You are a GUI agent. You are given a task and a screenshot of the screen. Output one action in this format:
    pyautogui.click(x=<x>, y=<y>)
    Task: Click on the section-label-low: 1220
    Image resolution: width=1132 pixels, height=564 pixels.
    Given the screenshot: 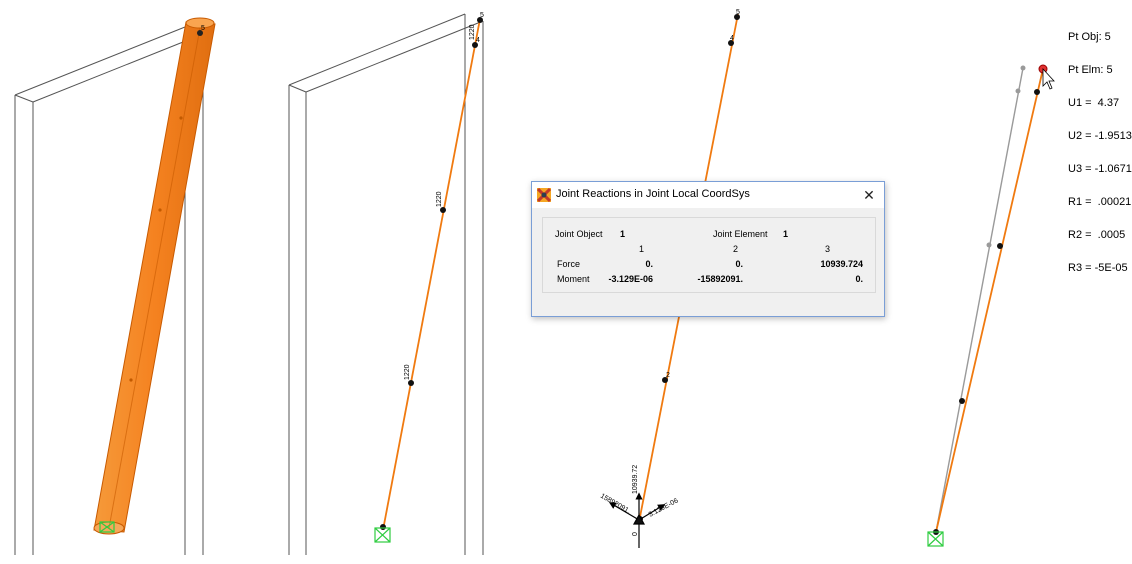 What is the action you would take?
    pyautogui.click(x=407, y=372)
    